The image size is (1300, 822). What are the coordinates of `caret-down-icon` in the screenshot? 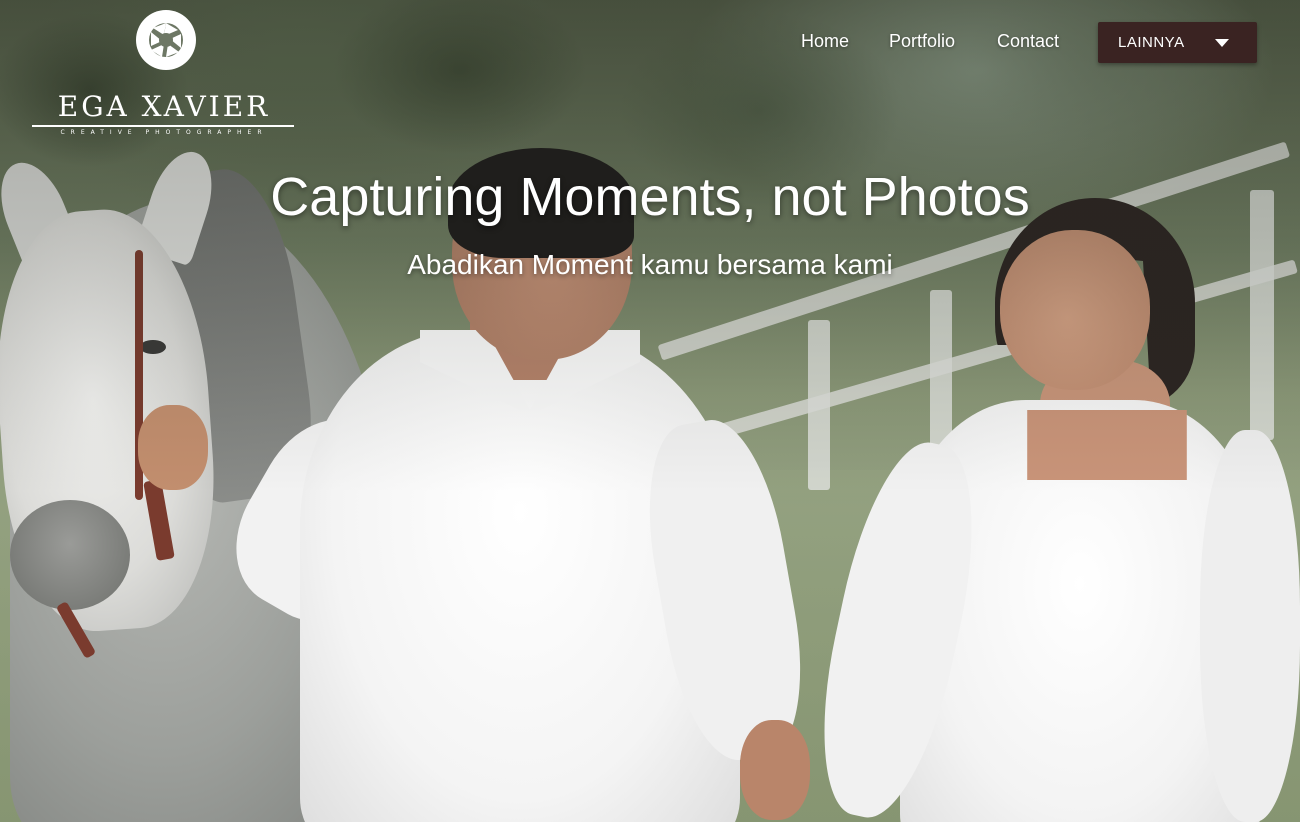 It's located at (1222, 43).